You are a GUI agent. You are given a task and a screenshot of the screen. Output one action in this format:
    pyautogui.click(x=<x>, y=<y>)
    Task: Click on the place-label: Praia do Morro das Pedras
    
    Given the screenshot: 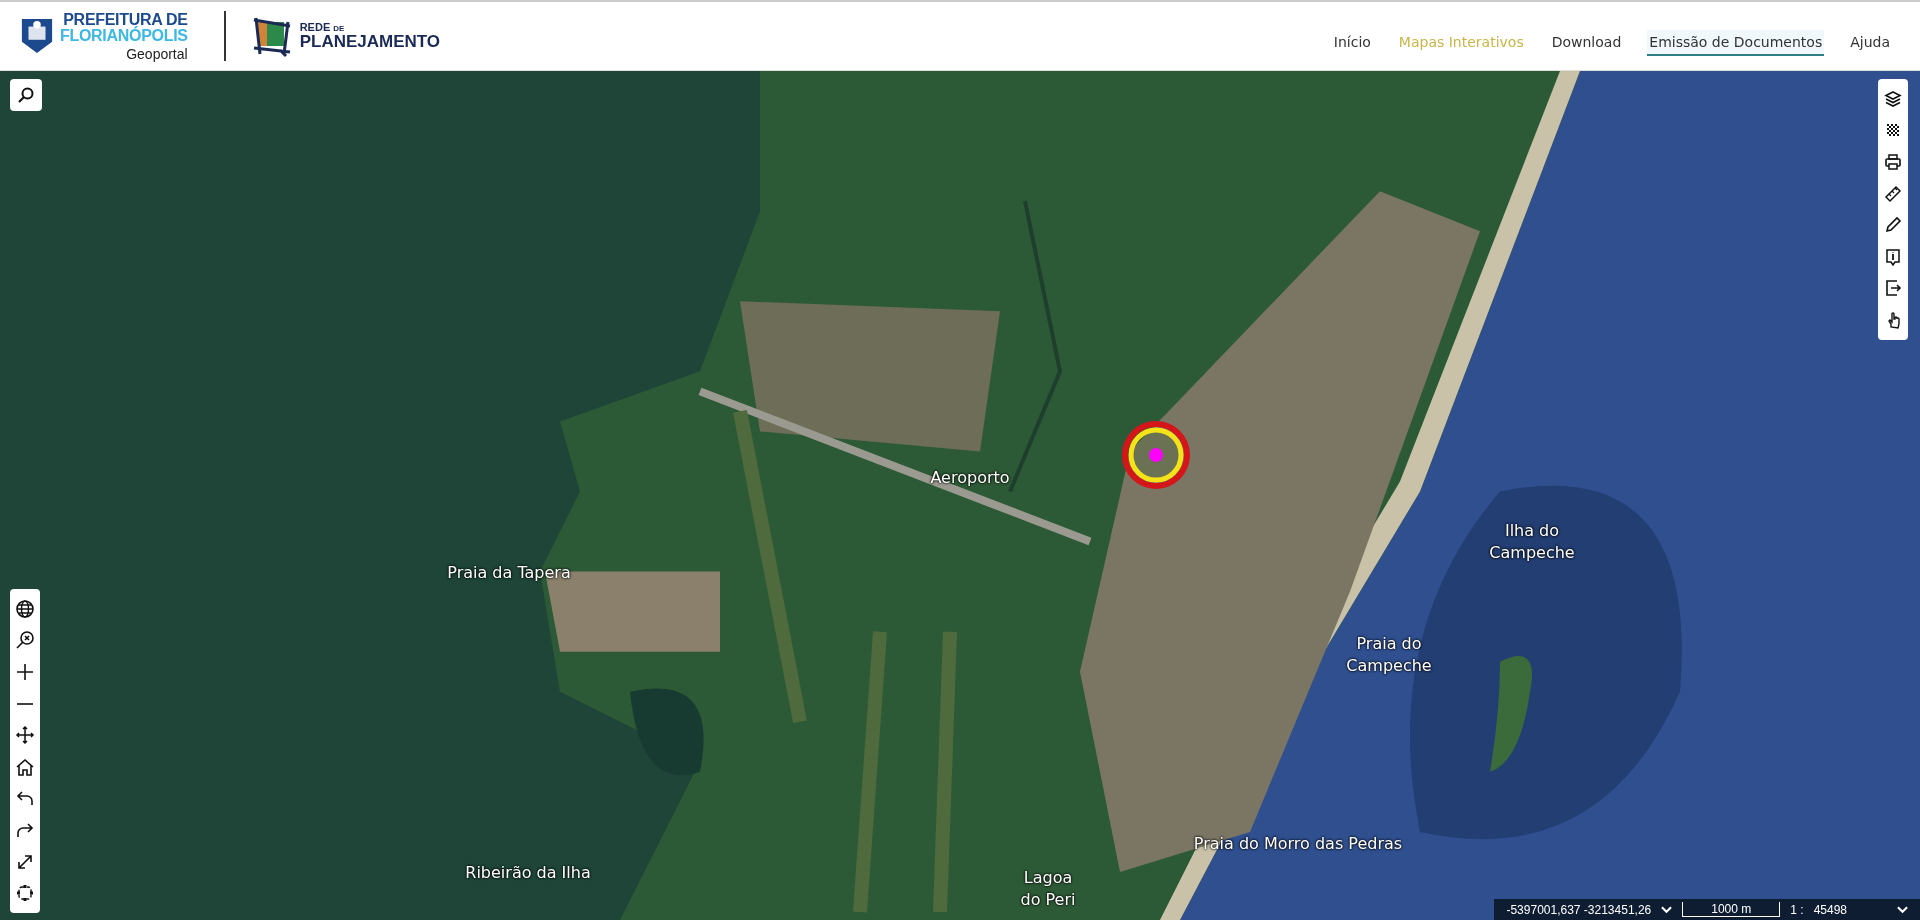 What is the action you would take?
    pyautogui.click(x=1298, y=843)
    